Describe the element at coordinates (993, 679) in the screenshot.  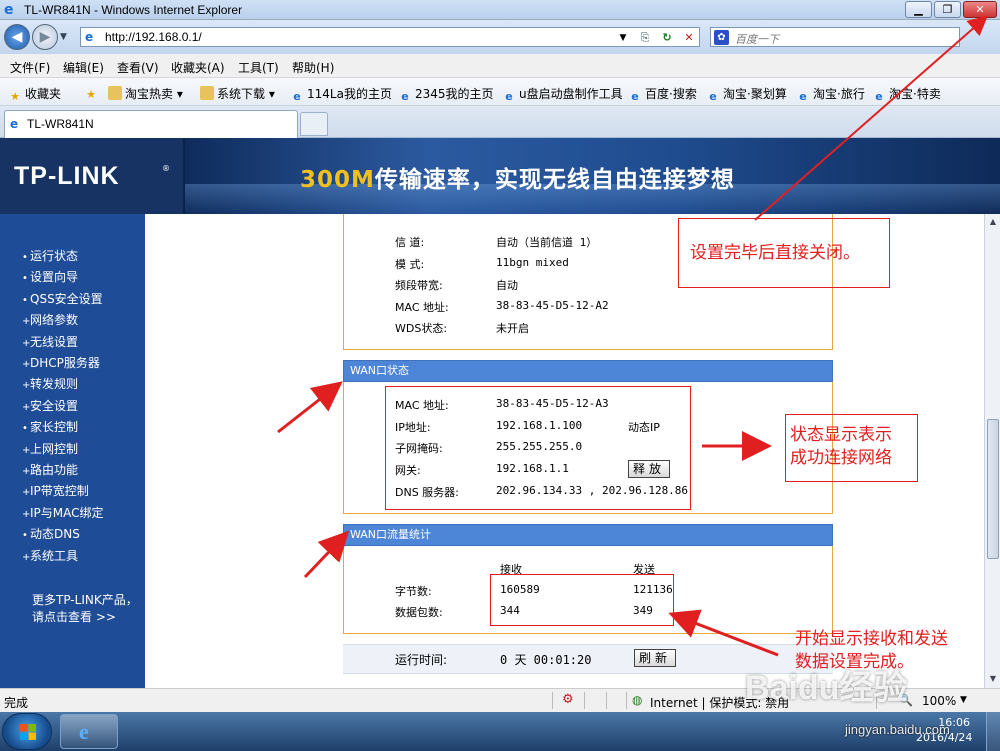
I see `scroll-down-icon: ▼` at that location.